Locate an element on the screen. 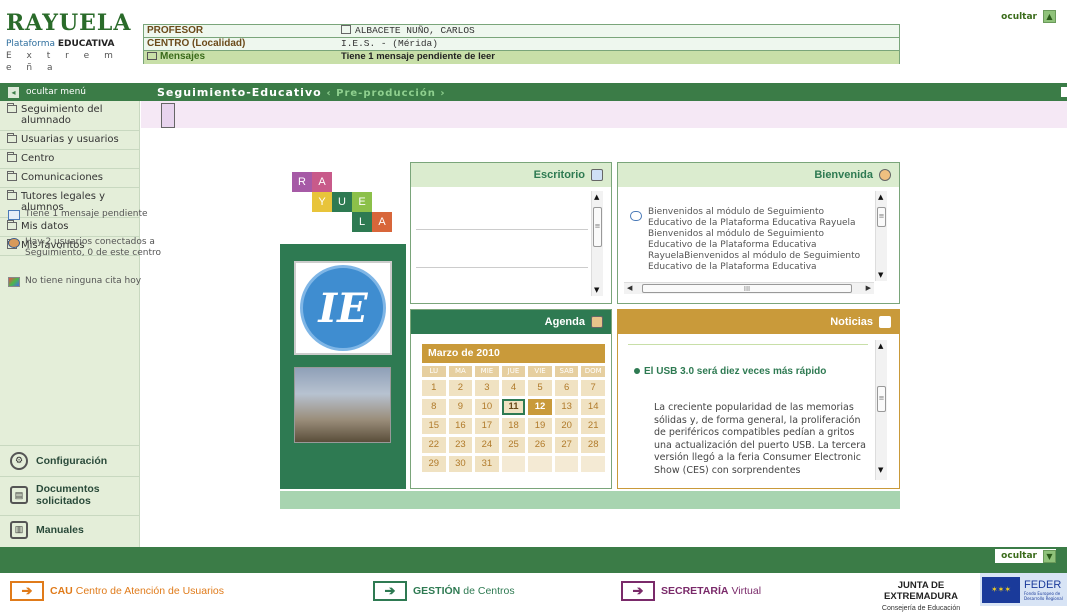 The height and width of the screenshot is (612, 1067). agenda-header: Agenda is located at coordinates (511, 322).